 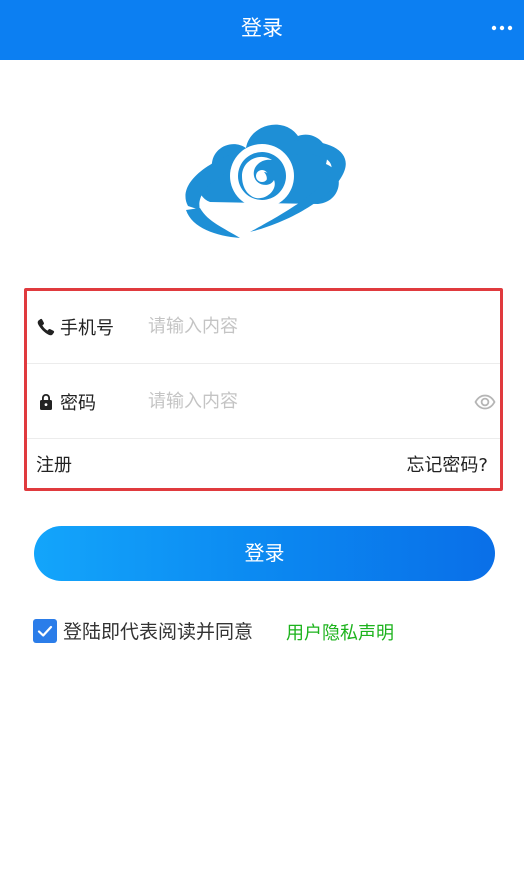 I want to click on checkmark-icon, so click(x=45, y=631).